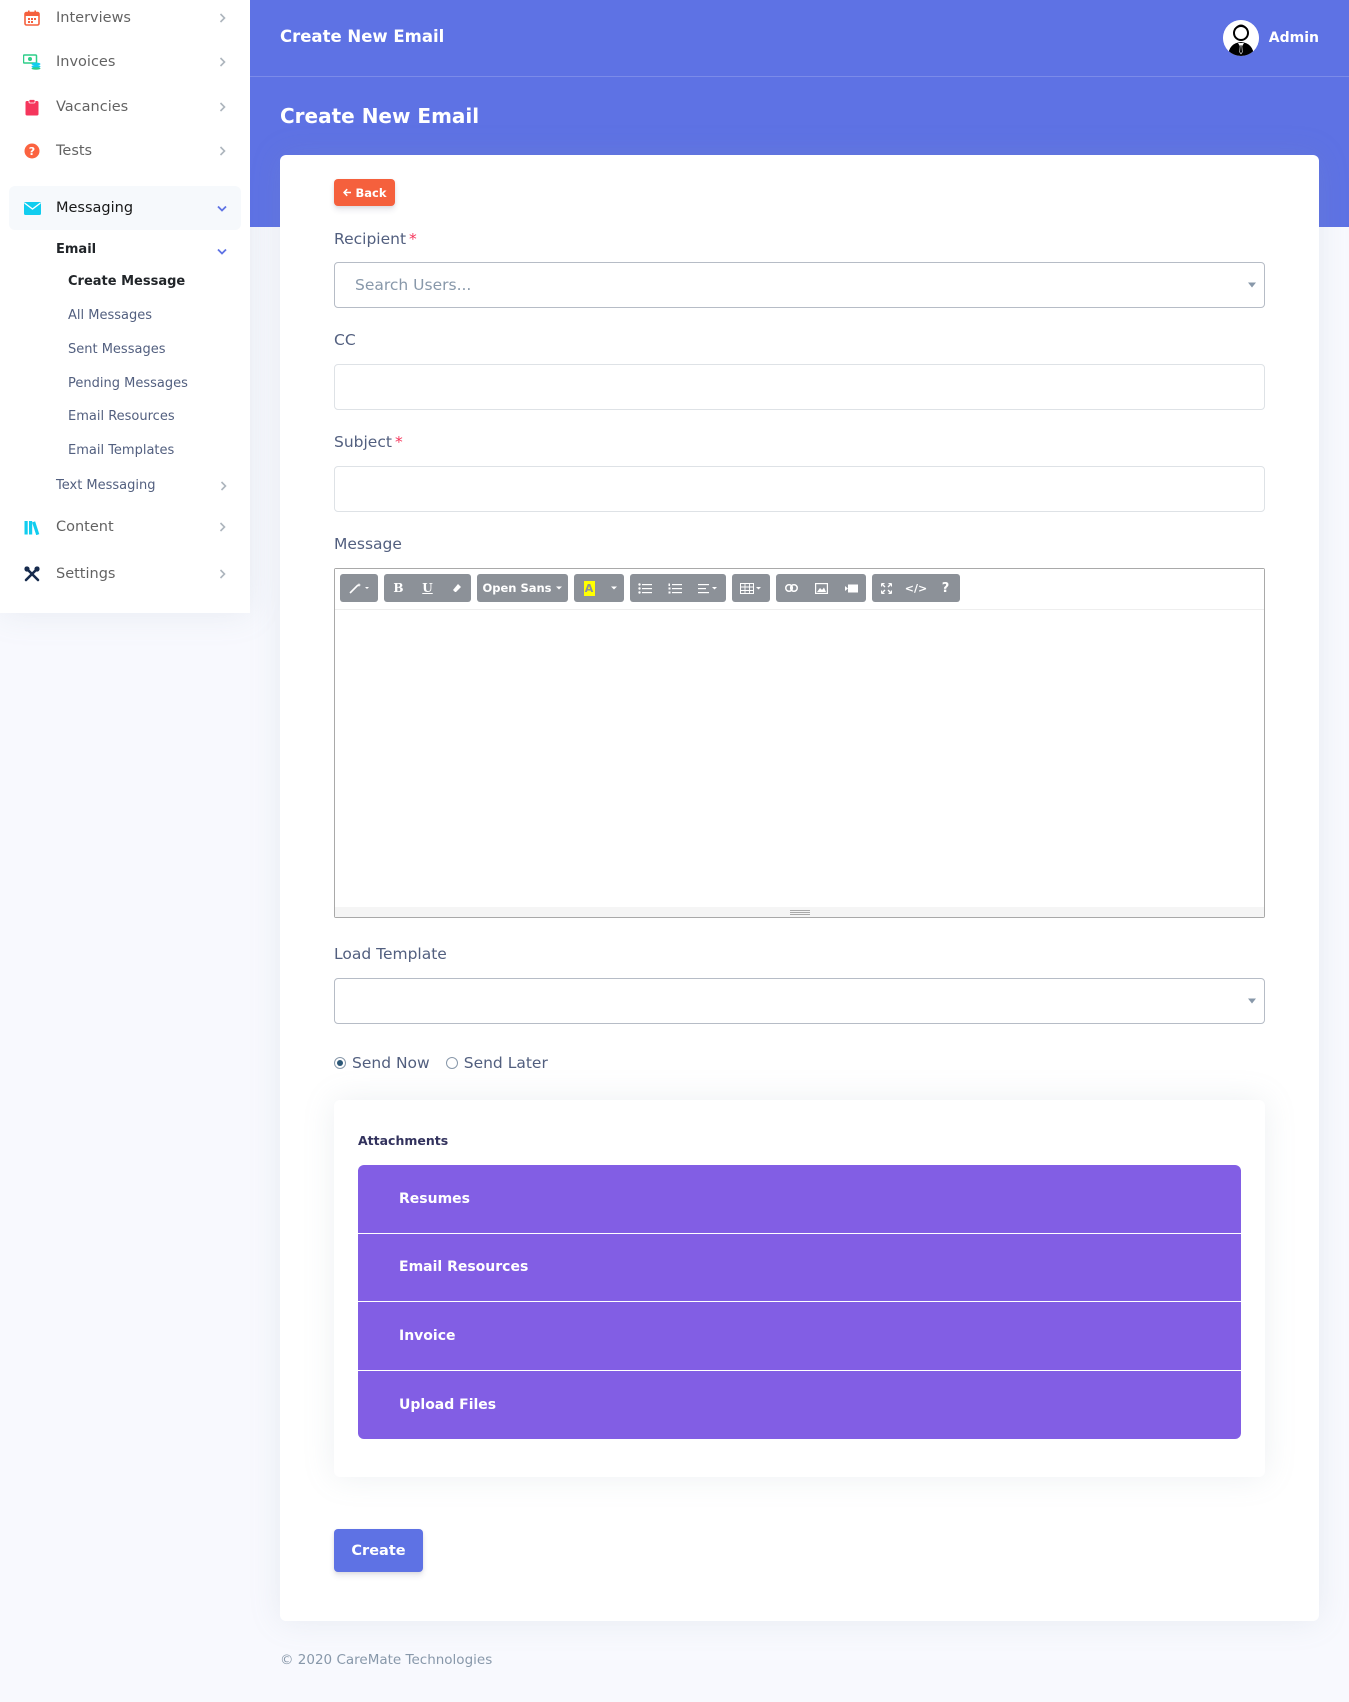 This screenshot has height=1702, width=1349. Describe the element at coordinates (799, 912) in the screenshot. I see `editor-resize-handle` at that location.